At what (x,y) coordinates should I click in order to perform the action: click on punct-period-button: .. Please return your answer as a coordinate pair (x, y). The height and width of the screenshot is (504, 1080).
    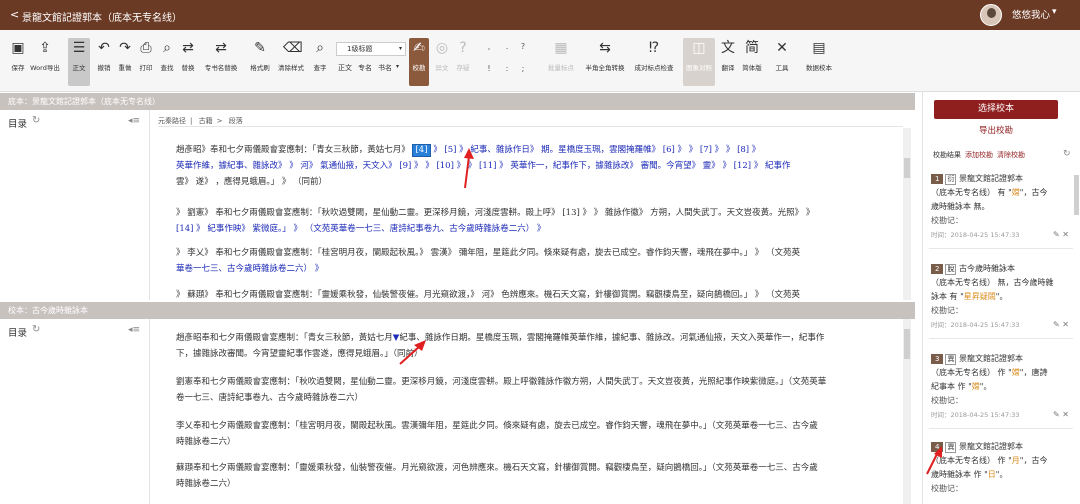
    Looking at the image, I should click on (507, 47).